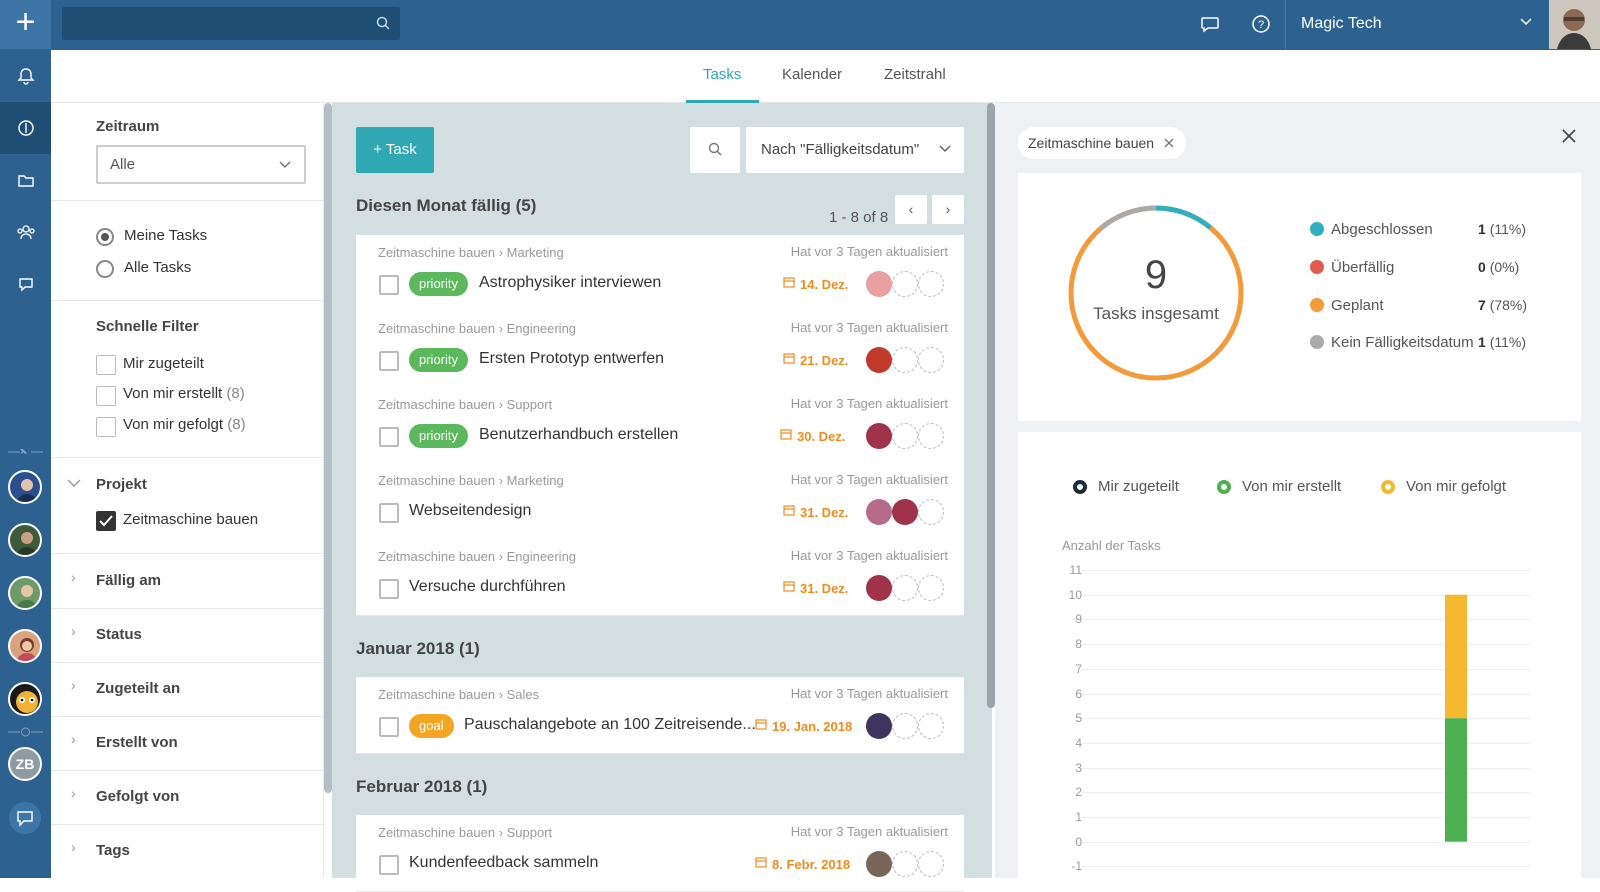 This screenshot has width=1600, height=892. Describe the element at coordinates (25, 76) in the screenshot. I see `bell-icon` at that location.